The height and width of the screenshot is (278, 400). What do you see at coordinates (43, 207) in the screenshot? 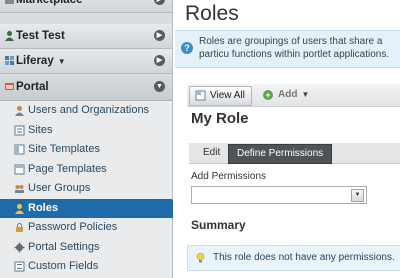
I see `sidebar-item-label: Roles` at bounding box center [43, 207].